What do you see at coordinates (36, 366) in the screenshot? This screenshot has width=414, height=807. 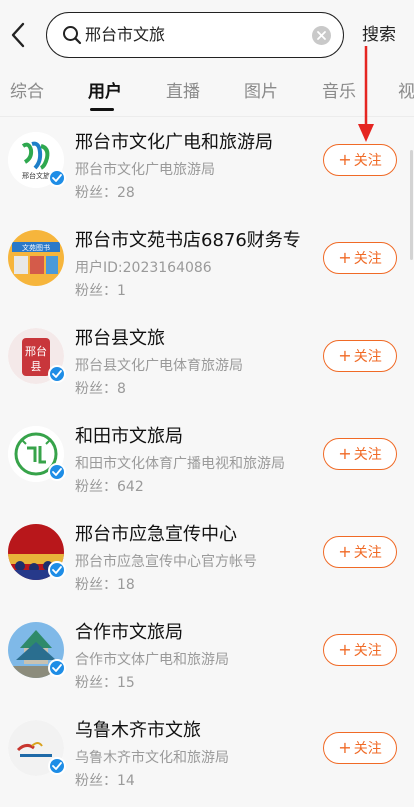 I see `svg-text: 县` at bounding box center [36, 366].